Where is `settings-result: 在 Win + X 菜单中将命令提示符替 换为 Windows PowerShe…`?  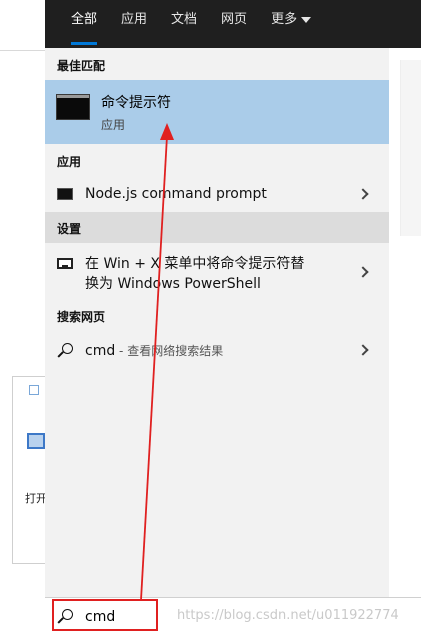
settings-result: 在 Win + X 菜单中将命令提示符替 换为 Windows PowerShe… is located at coordinates (217, 273).